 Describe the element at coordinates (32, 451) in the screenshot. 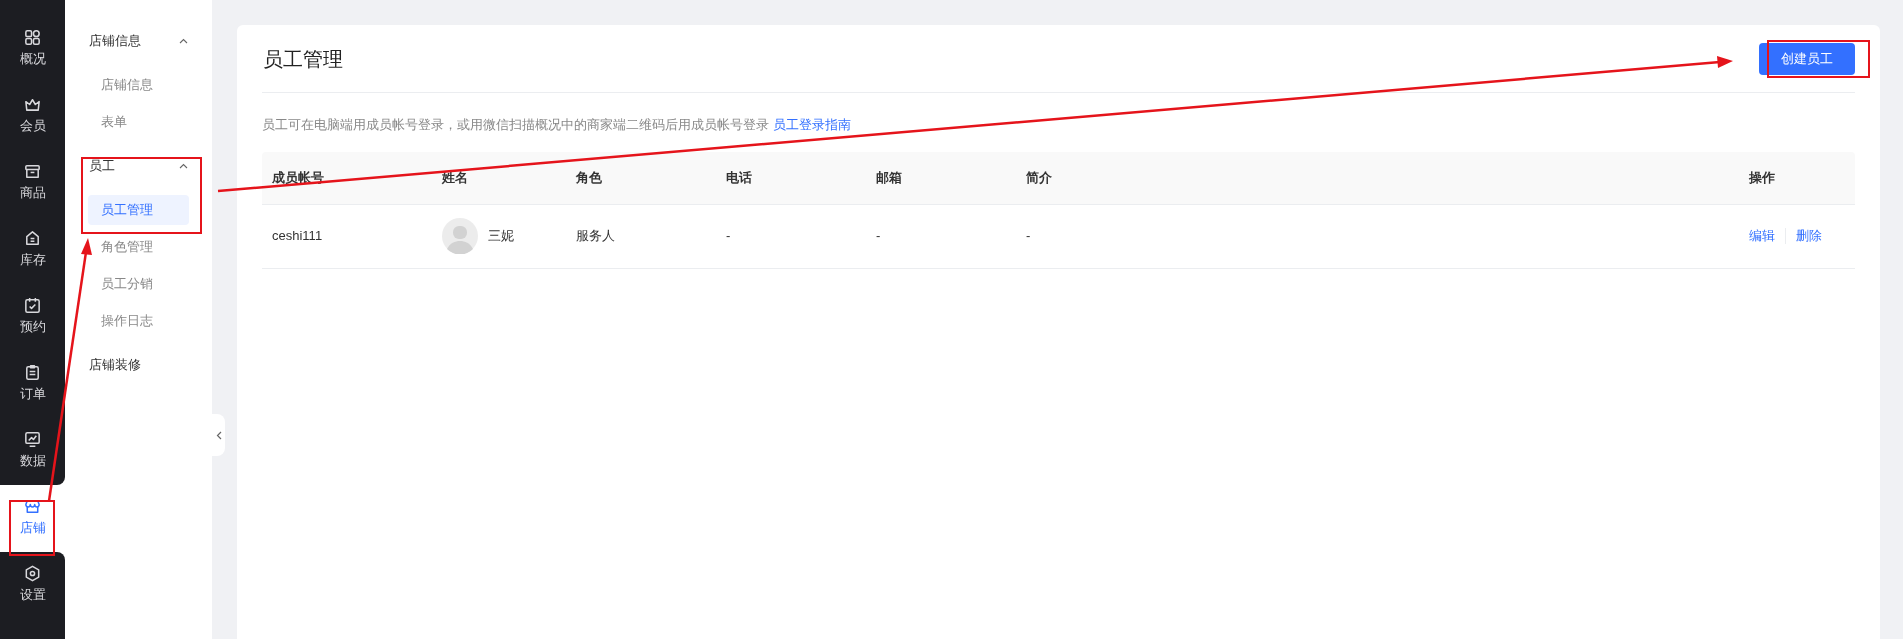

I see `nav-item: 数据` at that location.